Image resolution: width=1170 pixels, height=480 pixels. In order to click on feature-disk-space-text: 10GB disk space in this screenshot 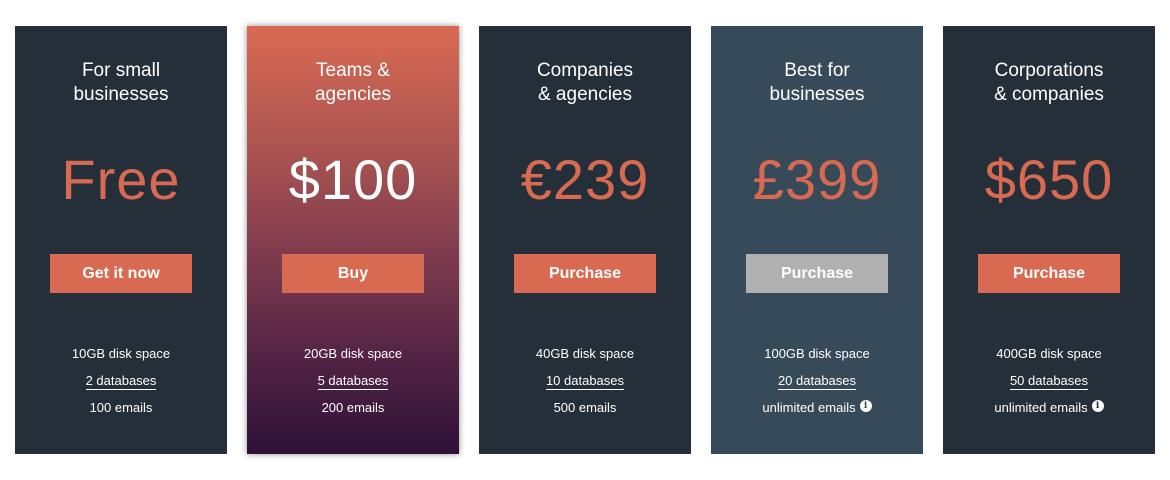, I will do `click(121, 353)`.